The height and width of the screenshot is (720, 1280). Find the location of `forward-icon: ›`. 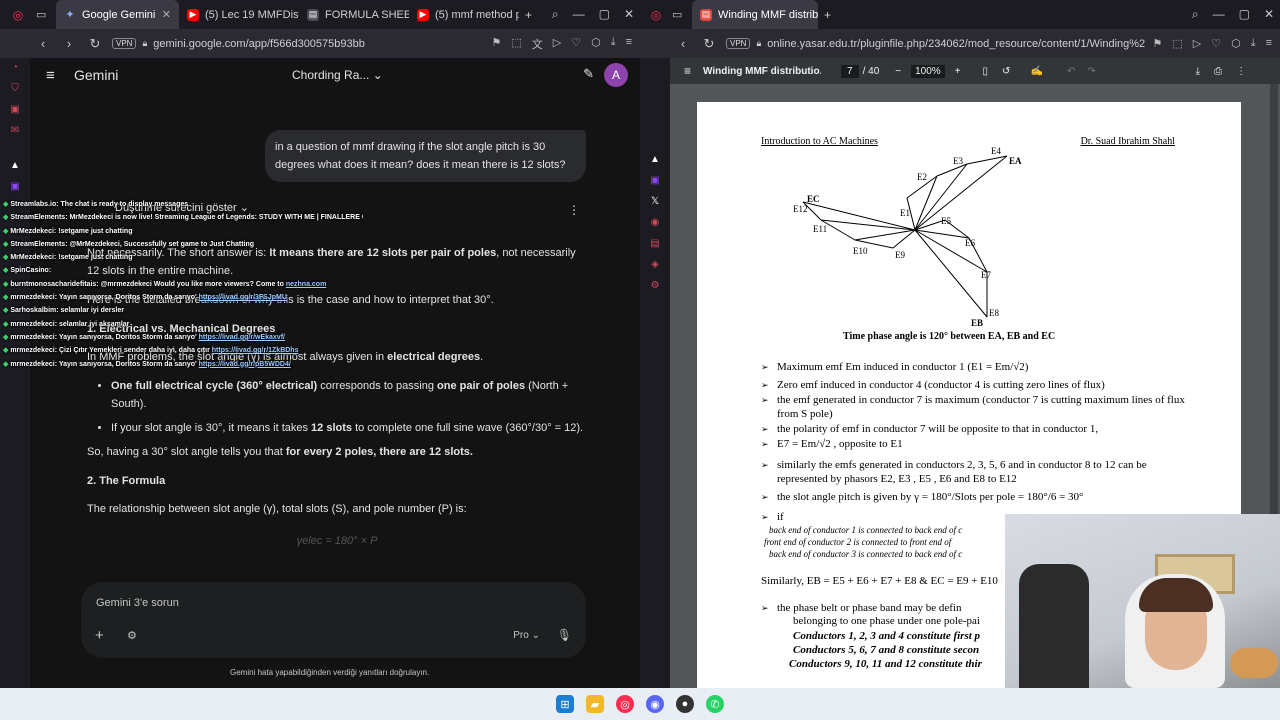

forward-icon: › is located at coordinates (69, 43).